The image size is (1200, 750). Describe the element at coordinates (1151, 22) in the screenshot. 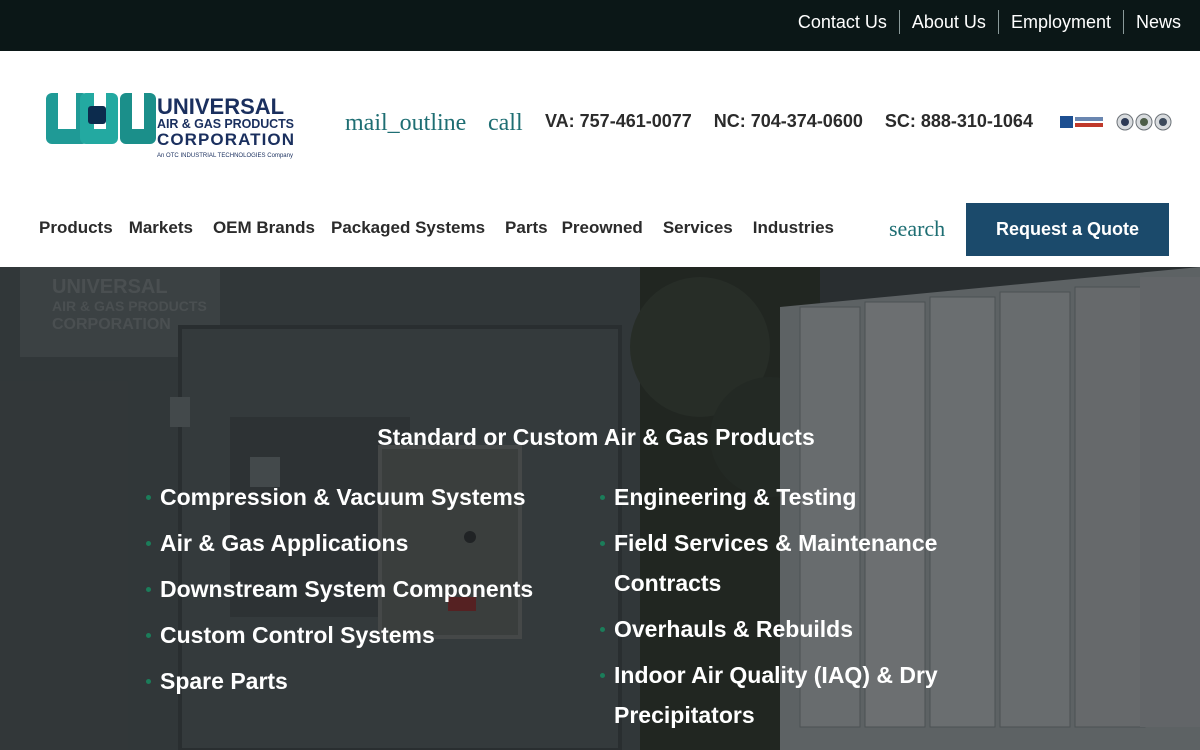

I see `news-link: News` at that location.